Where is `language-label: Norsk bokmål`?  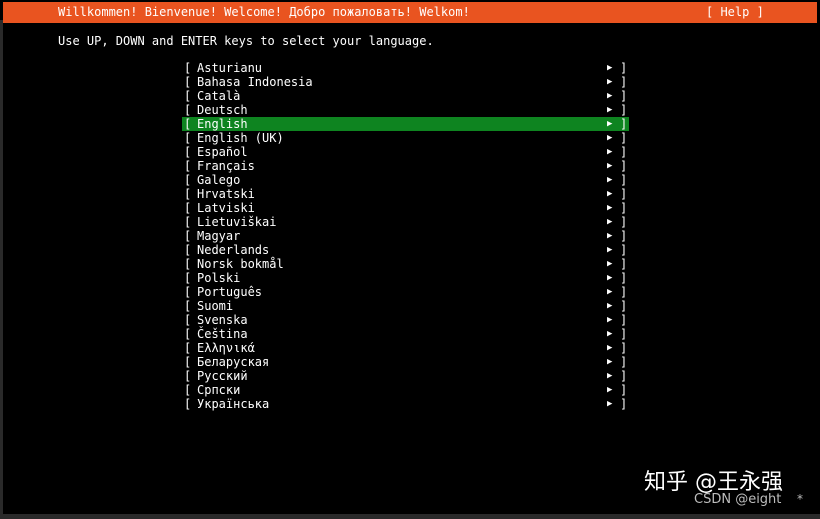
language-label: Norsk bokmål is located at coordinates (240, 264).